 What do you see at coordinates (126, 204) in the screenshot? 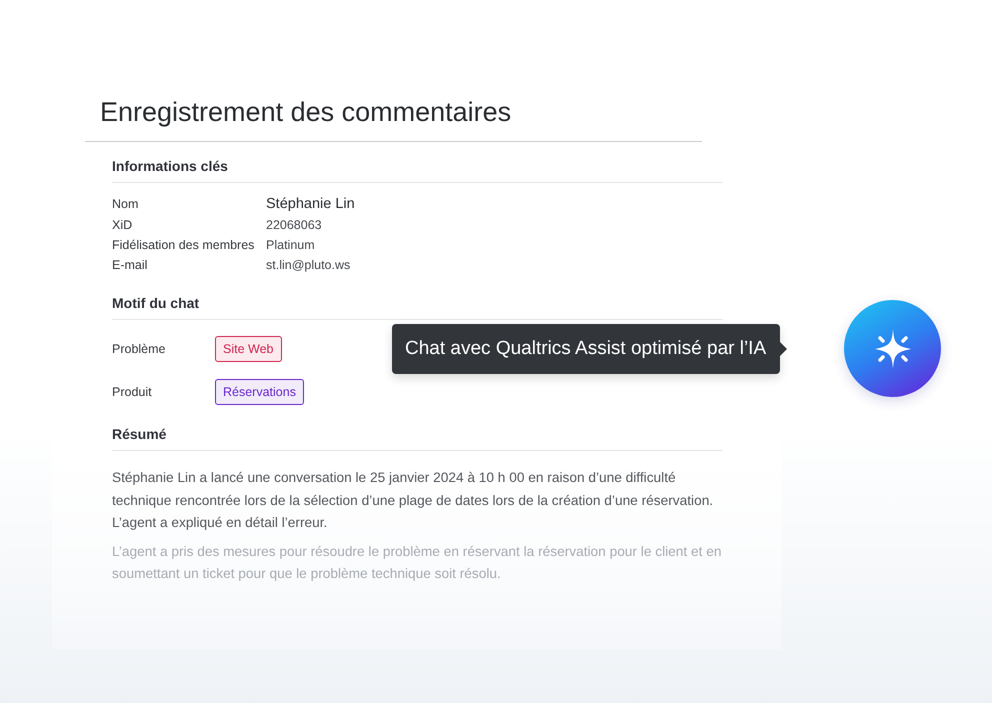
I see `field-label: Nom` at bounding box center [126, 204].